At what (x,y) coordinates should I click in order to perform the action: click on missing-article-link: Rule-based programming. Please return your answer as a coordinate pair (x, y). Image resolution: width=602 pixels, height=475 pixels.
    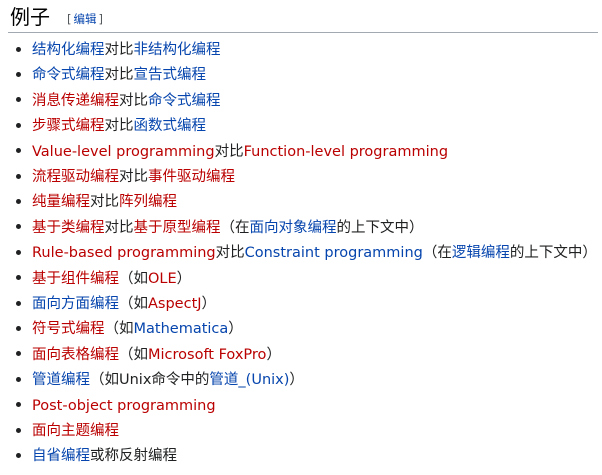
    Looking at the image, I should click on (124, 253).